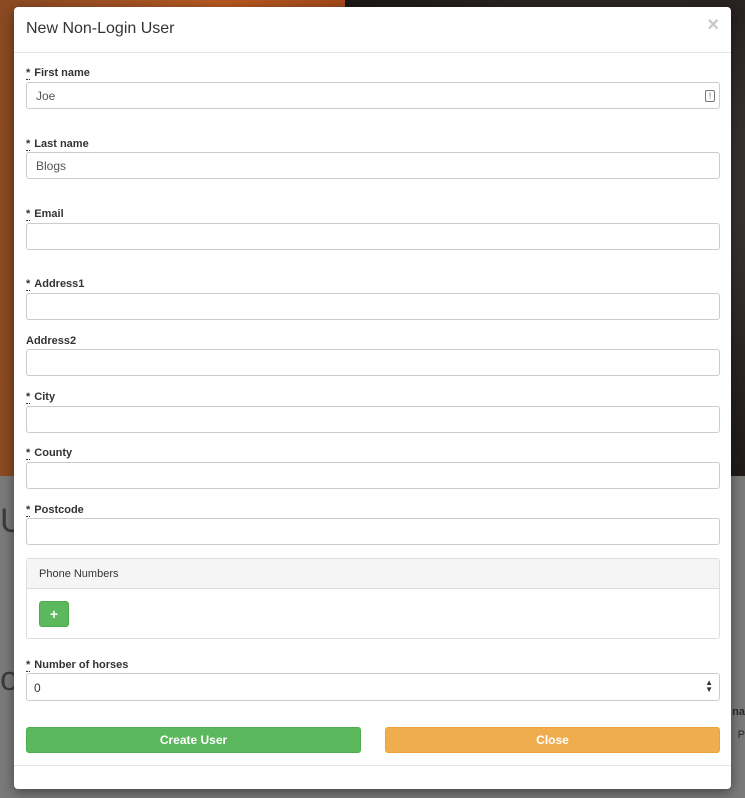 This screenshot has height=798, width=745. I want to click on email-input, so click(373, 236).